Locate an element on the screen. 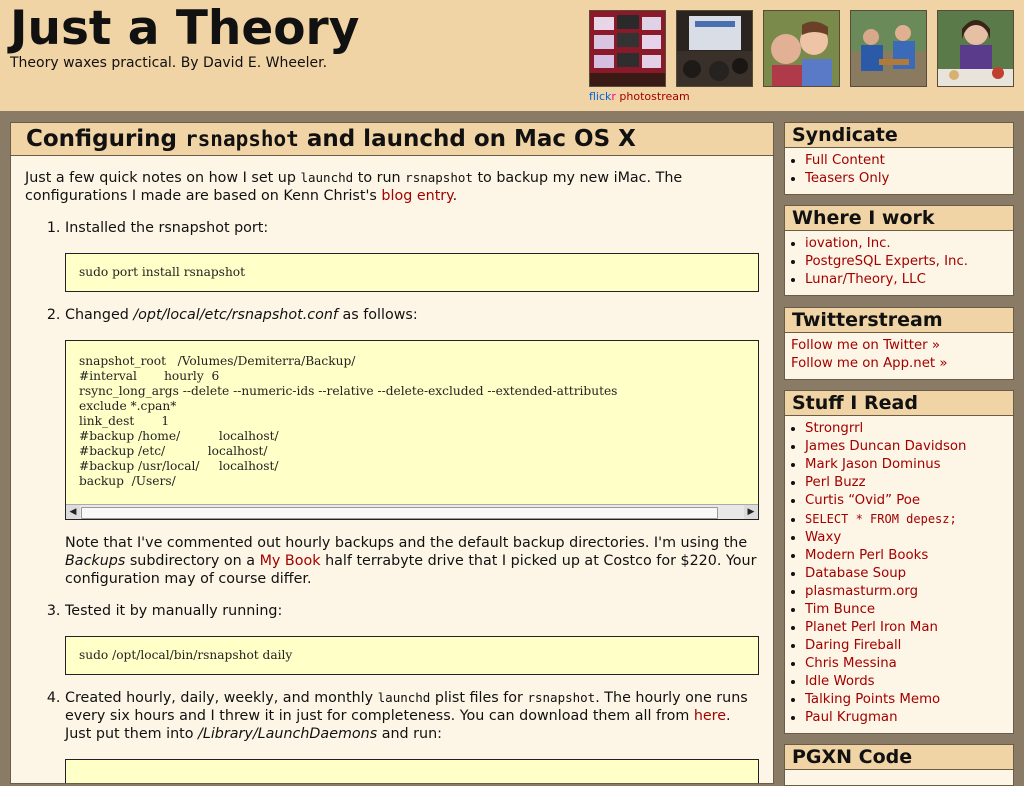  text: and run: is located at coordinates (409, 734).